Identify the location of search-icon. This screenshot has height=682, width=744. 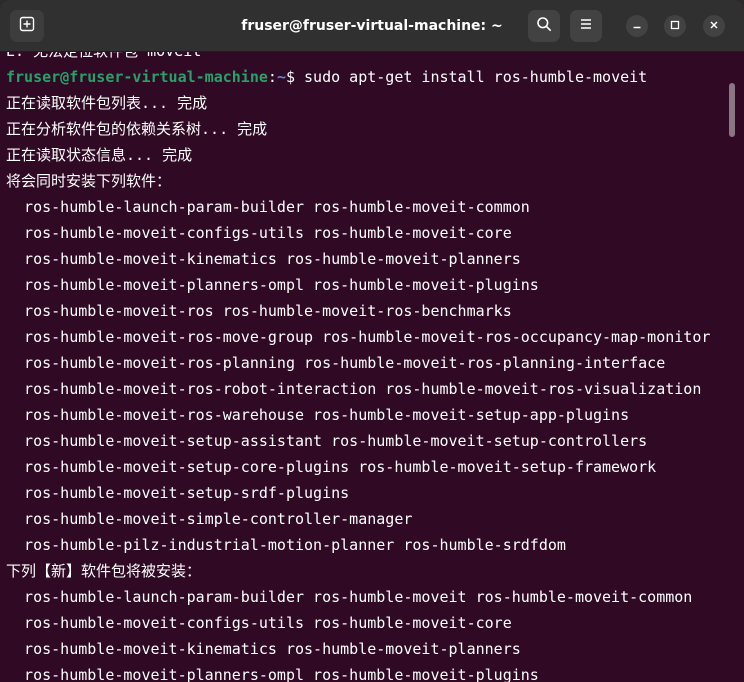
(544, 26).